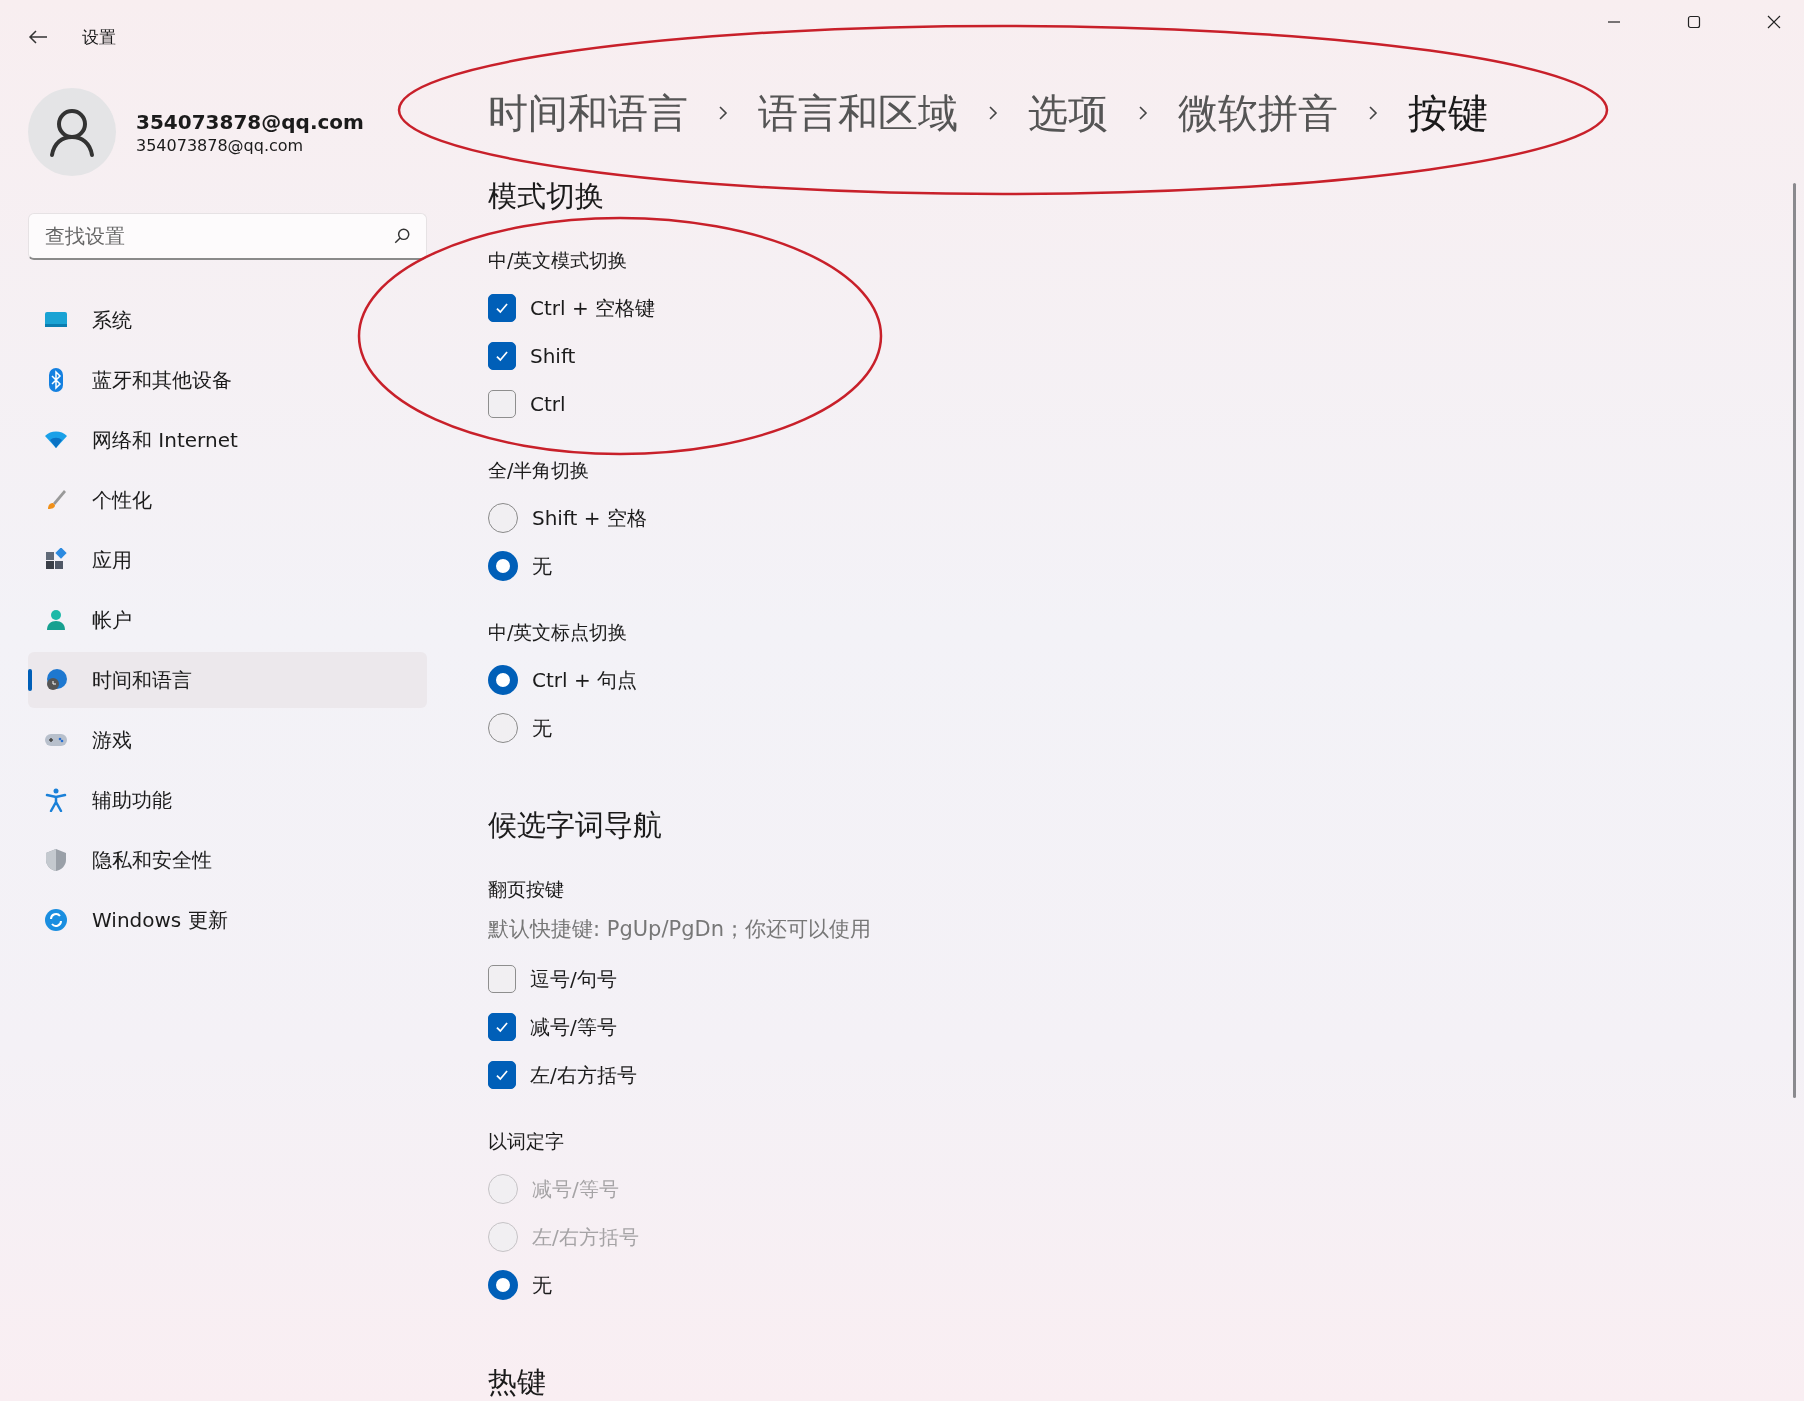 Image resolution: width=1804 pixels, height=1401 pixels. I want to click on group-label: 全/半角切换, so click(539, 470).